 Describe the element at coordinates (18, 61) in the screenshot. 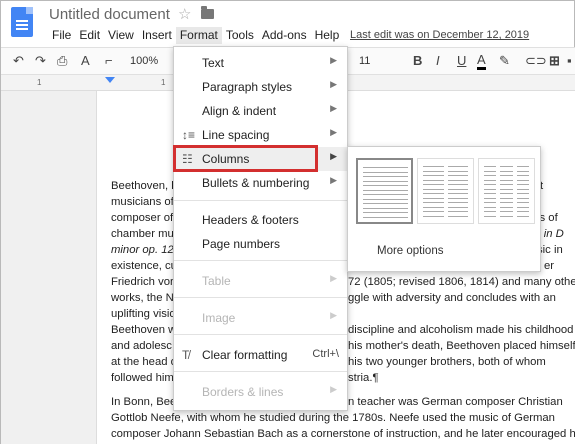

I see `undo-icon: ↶` at that location.